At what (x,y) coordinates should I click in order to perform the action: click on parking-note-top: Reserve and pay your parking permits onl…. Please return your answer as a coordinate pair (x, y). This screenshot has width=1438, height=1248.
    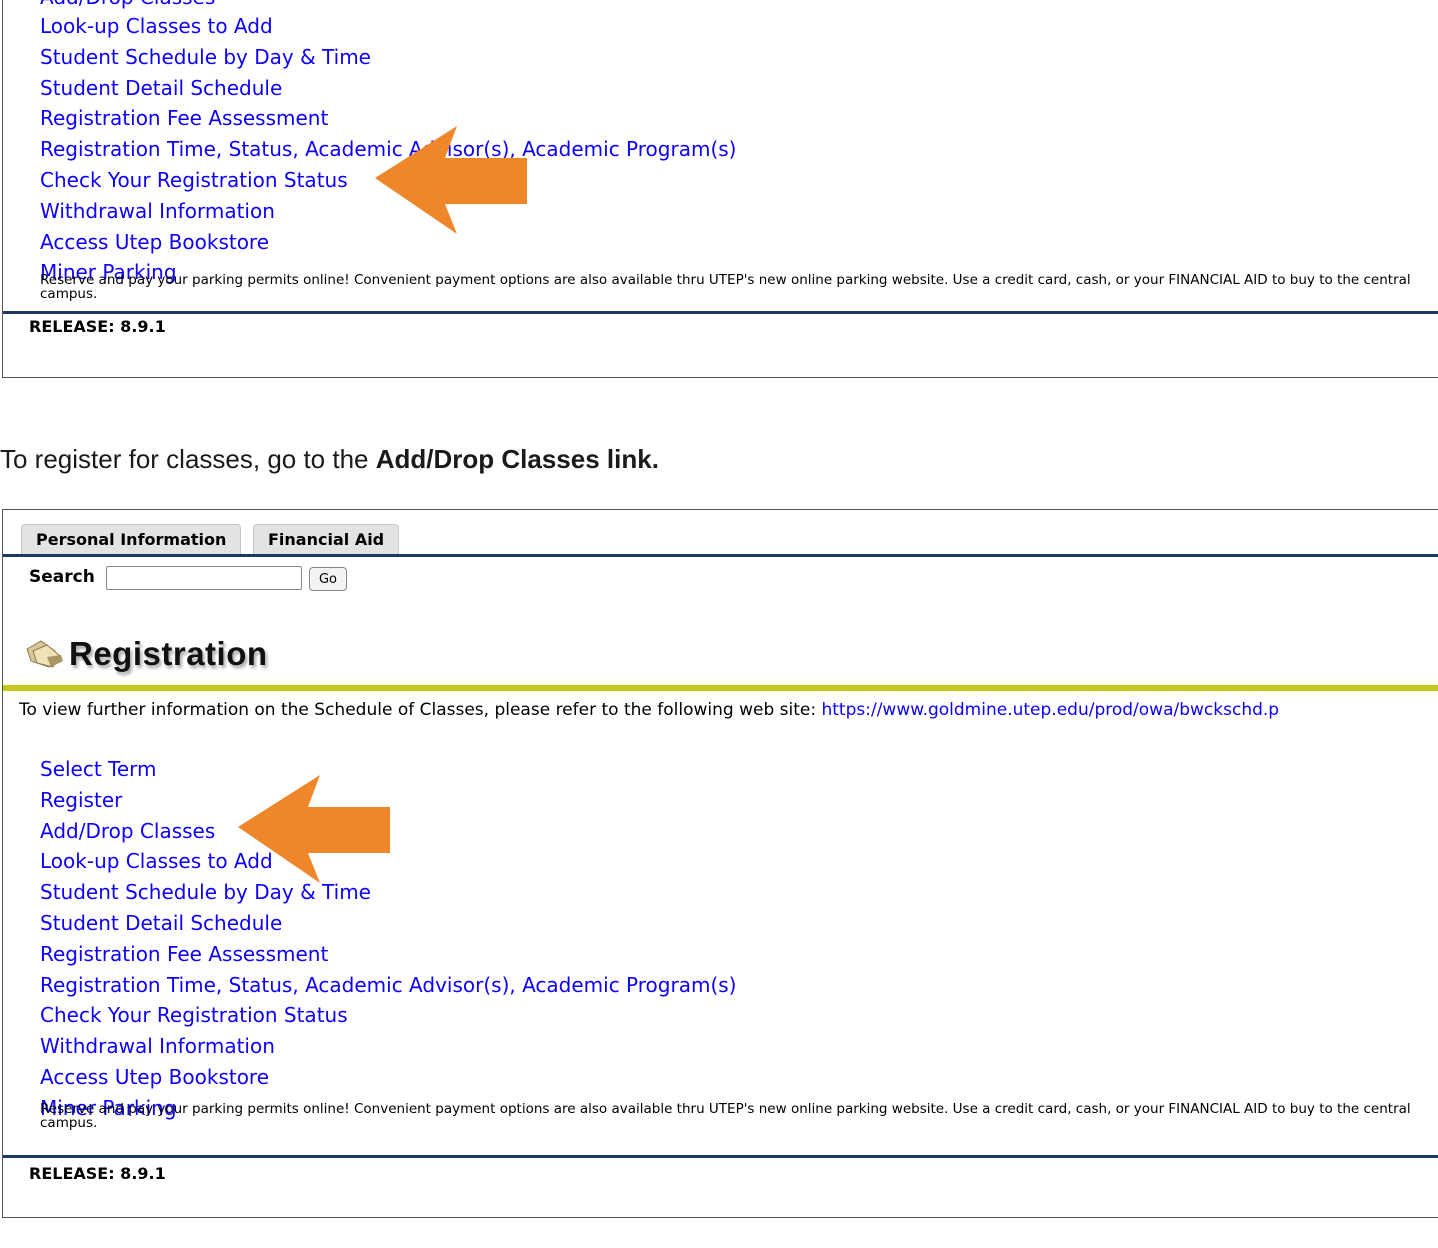
    Looking at the image, I should click on (725, 287).